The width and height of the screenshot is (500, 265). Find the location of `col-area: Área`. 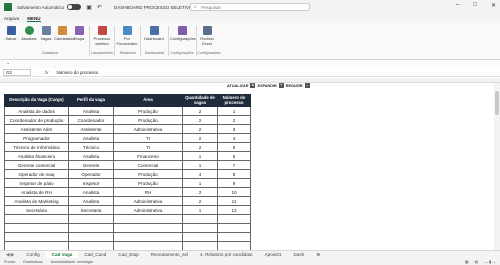

col-area: Área is located at coordinates (148, 100).